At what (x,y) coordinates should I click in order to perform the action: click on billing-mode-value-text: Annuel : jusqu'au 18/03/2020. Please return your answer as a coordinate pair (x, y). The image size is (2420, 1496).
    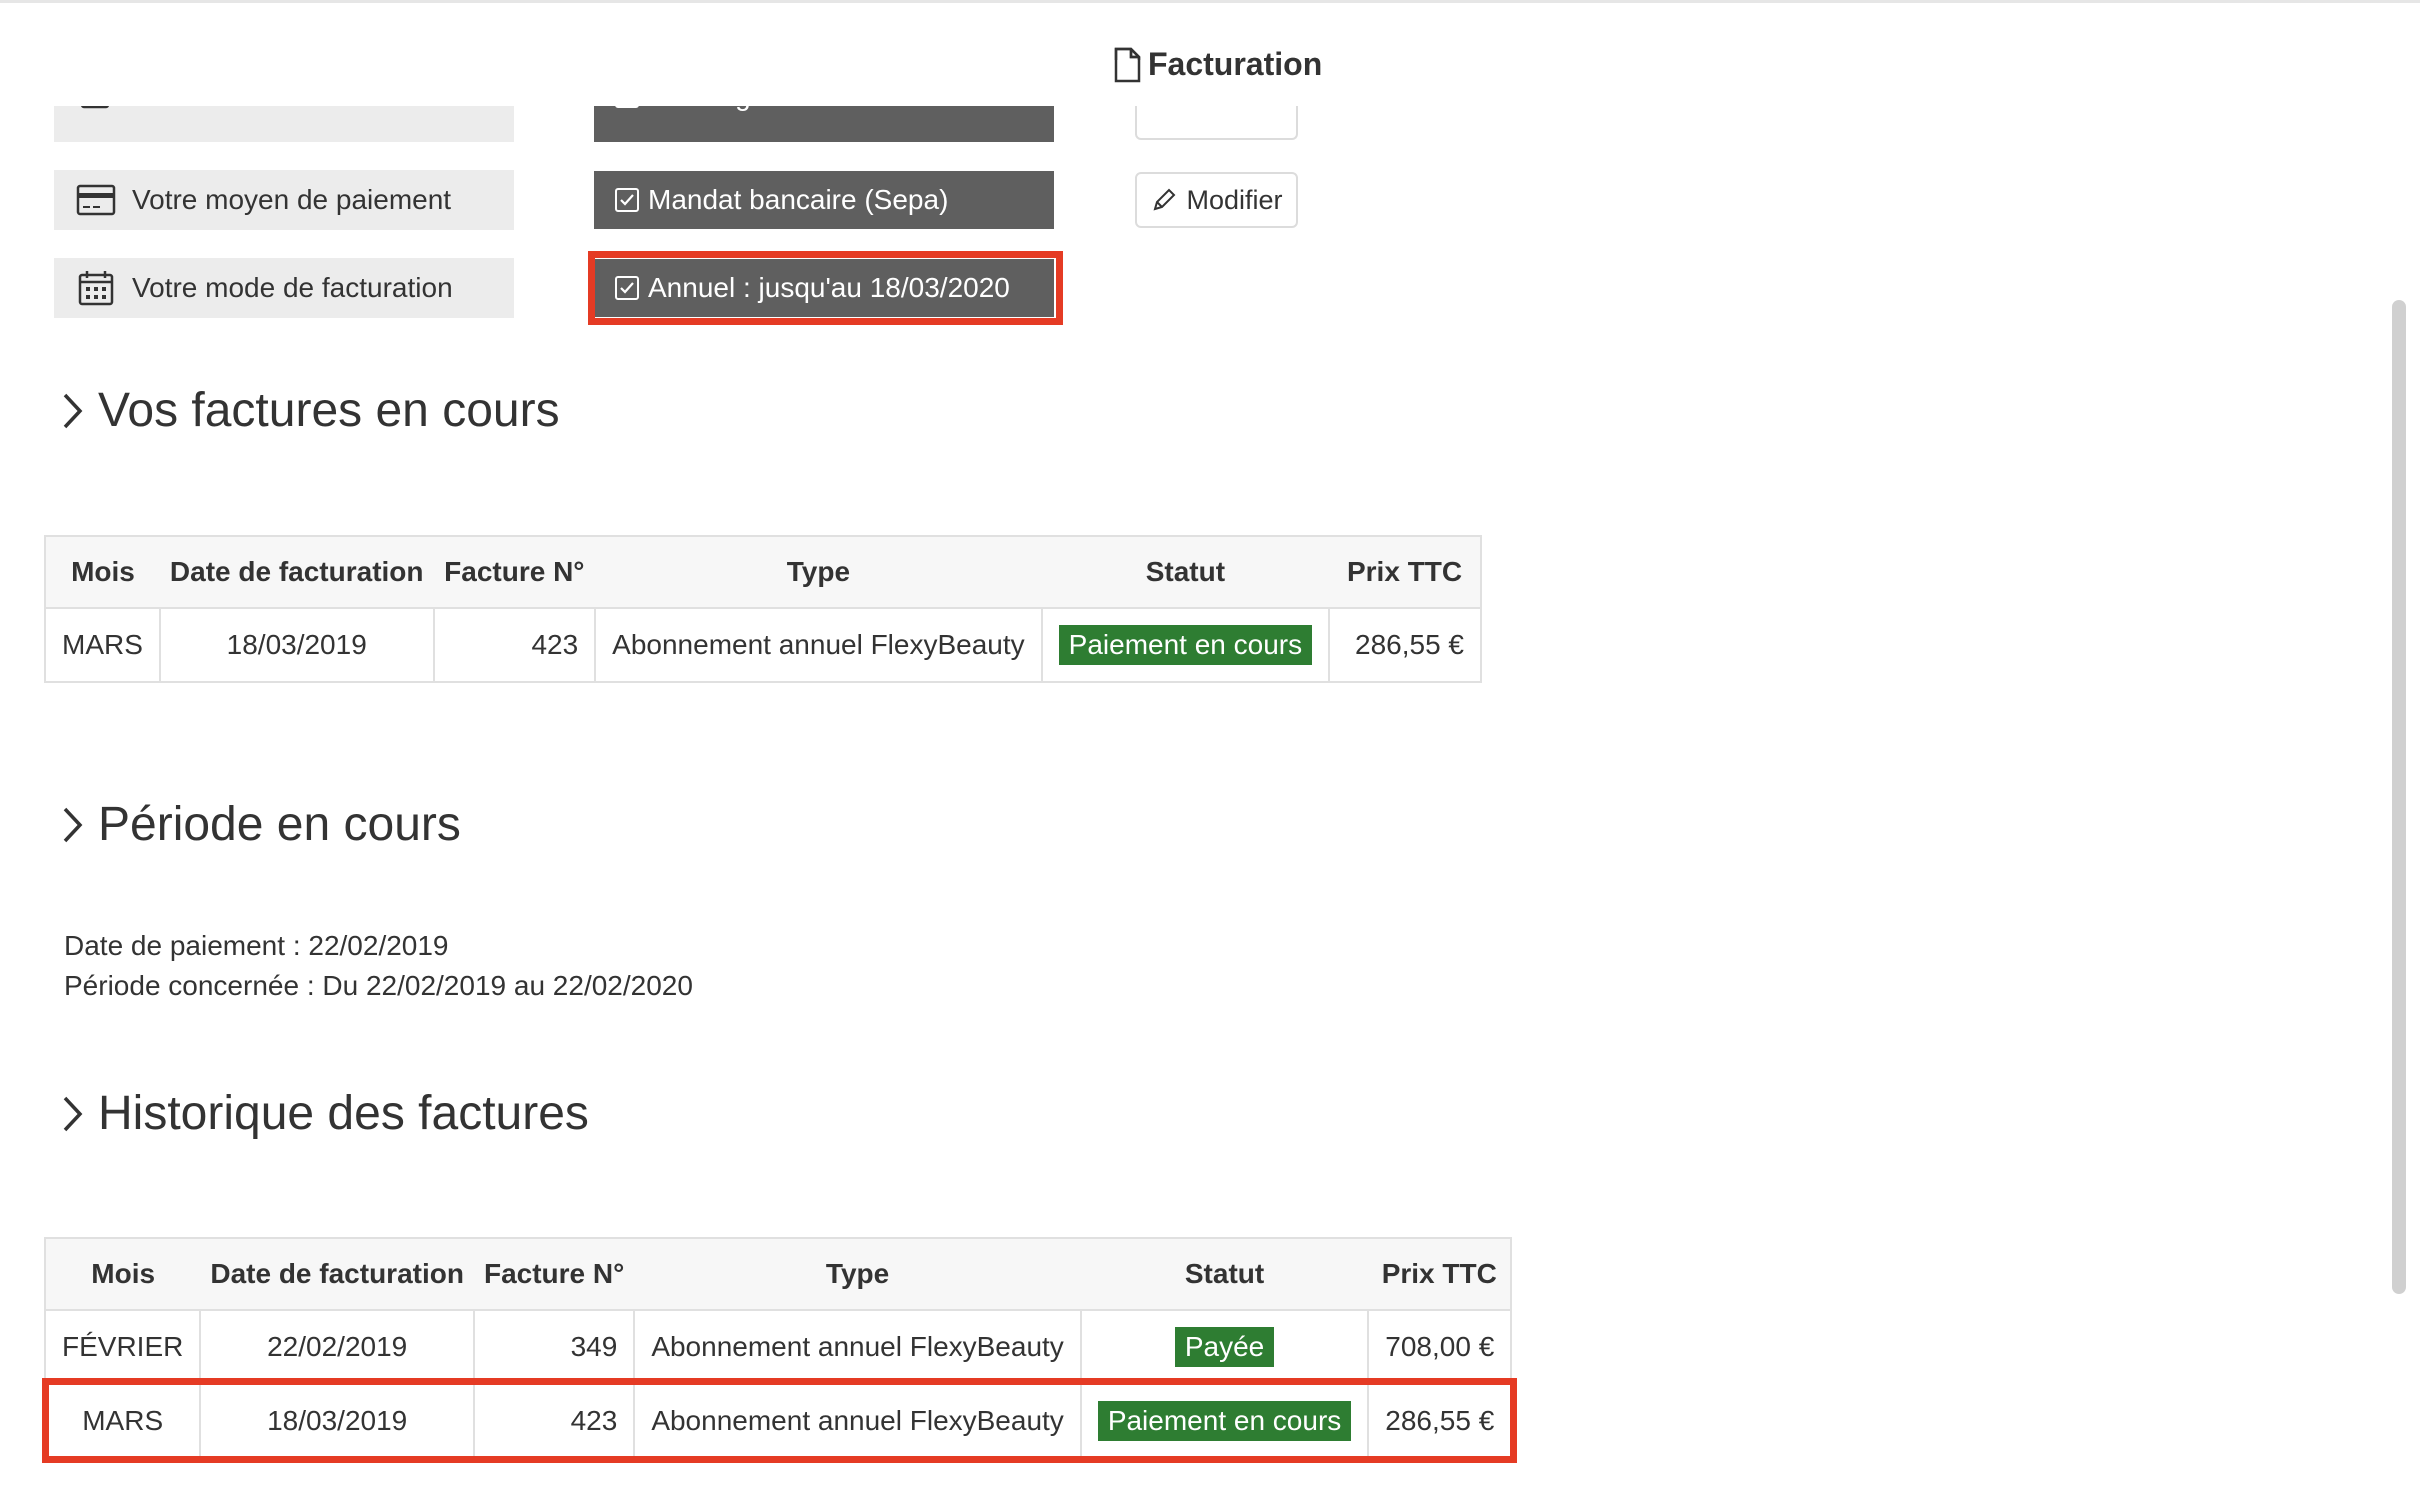
    Looking at the image, I should click on (829, 287).